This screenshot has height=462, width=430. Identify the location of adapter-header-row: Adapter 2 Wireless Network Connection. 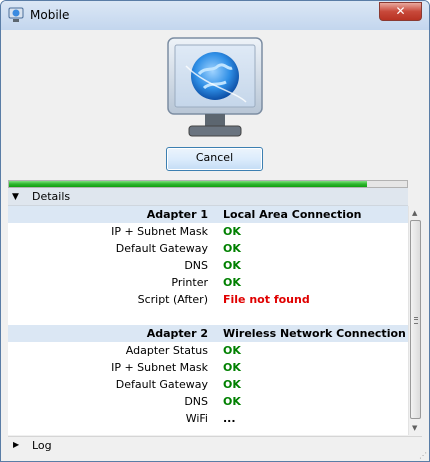
(208, 333).